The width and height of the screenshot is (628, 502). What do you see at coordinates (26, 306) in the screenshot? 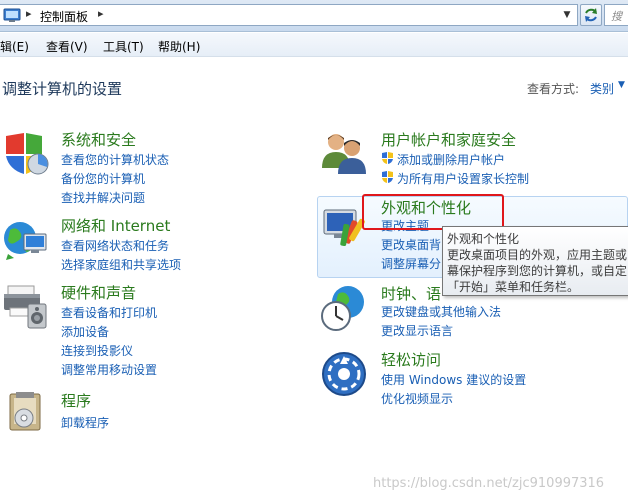
I see `hardware-printer-icon` at bounding box center [26, 306].